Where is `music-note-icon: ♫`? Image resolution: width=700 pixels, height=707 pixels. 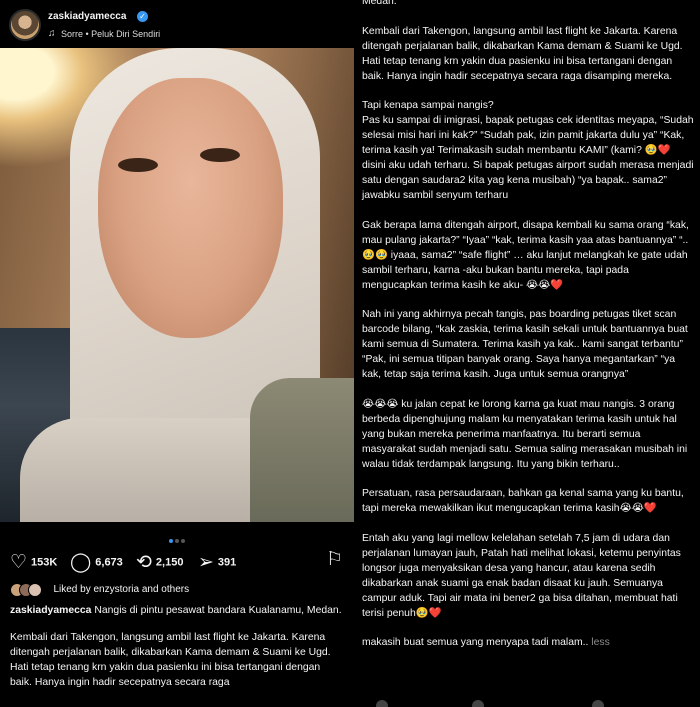
music-note-icon: ♫ is located at coordinates (52, 33).